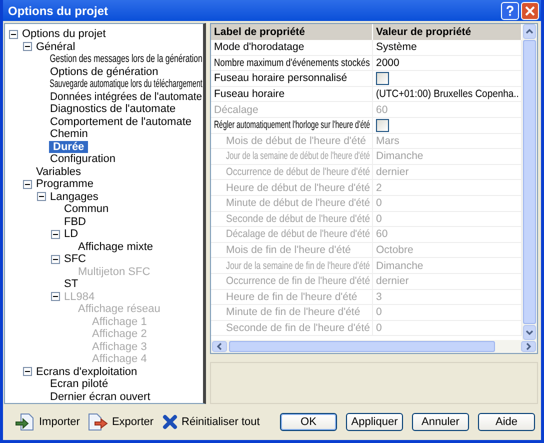 This screenshot has height=443, width=544. I want to click on tree-item: ST, so click(71, 284).